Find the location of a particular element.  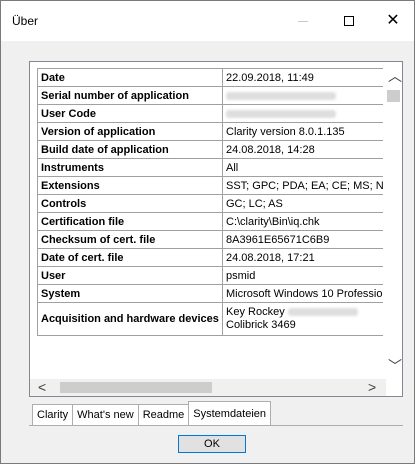

row-key: Serial number of application is located at coordinates (130, 95).